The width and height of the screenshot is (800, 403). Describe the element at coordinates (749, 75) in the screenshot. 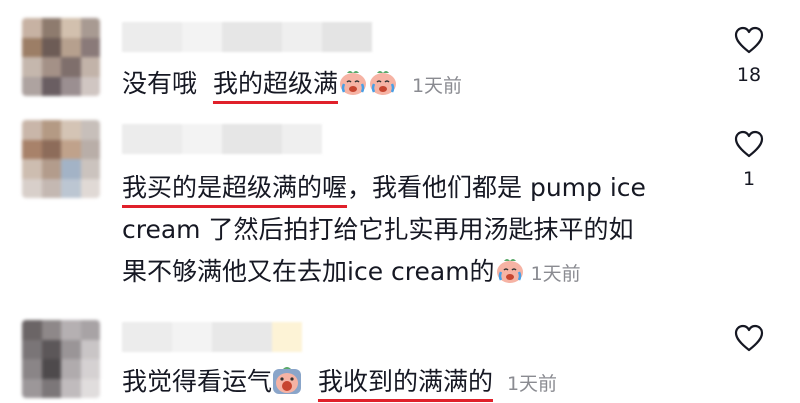

I see `like-count: 18` at that location.